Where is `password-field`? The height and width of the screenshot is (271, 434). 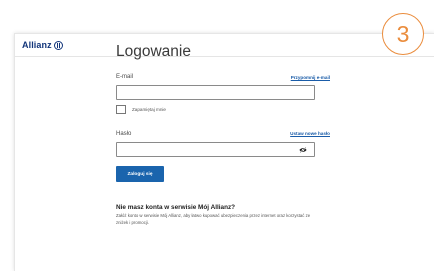 password-field is located at coordinates (215, 149).